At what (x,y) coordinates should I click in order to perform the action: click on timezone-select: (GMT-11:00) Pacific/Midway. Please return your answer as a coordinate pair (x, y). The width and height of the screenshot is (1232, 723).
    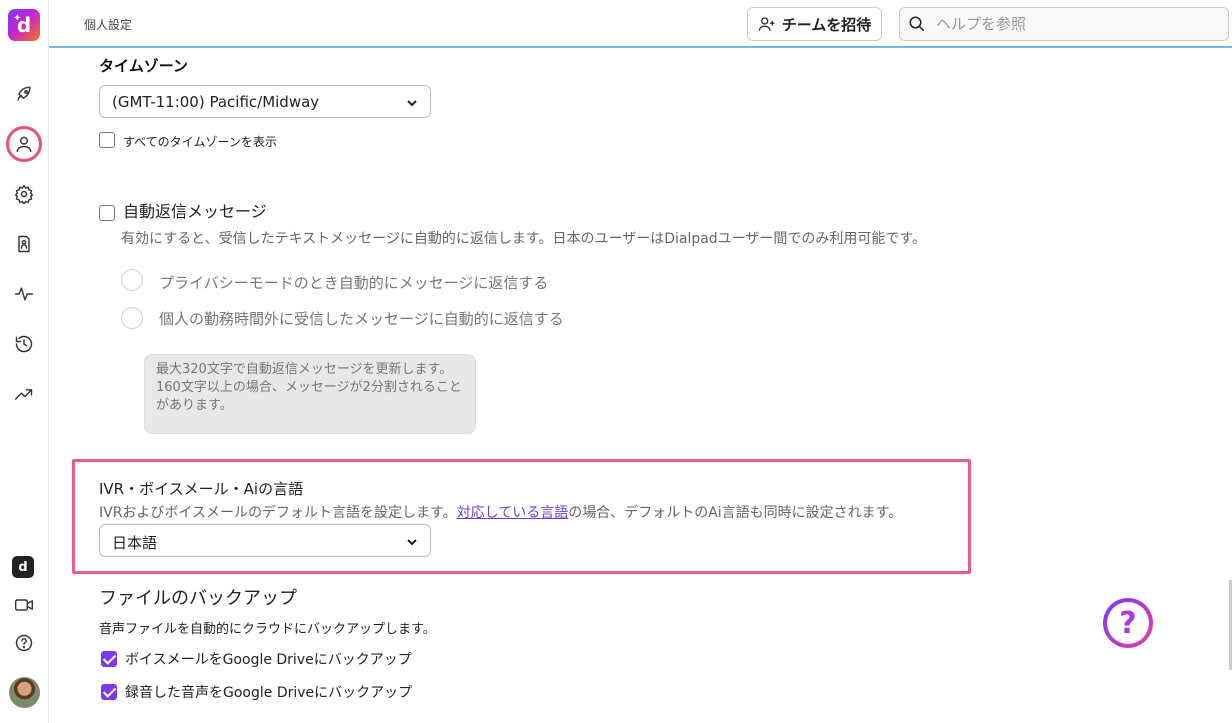
    Looking at the image, I should click on (265, 101).